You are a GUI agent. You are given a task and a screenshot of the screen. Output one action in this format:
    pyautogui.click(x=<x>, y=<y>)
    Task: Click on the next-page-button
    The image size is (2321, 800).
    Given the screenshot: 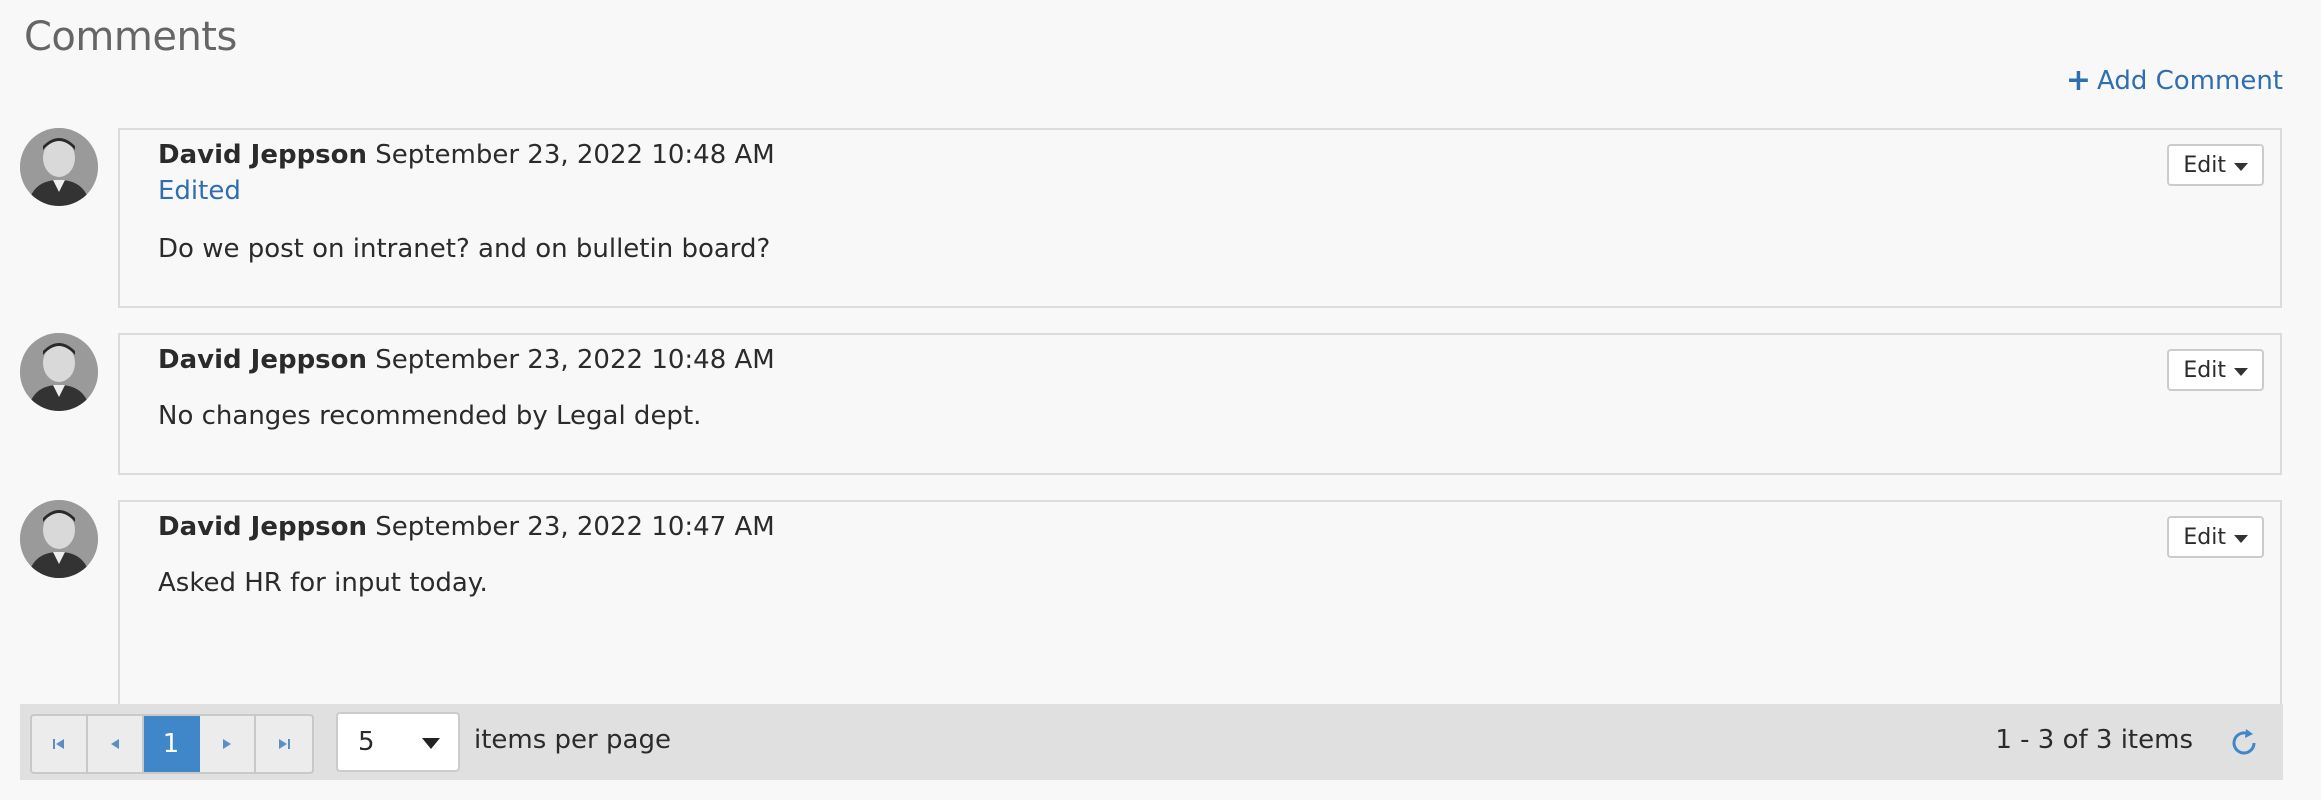 What is the action you would take?
    pyautogui.click(x=228, y=744)
    